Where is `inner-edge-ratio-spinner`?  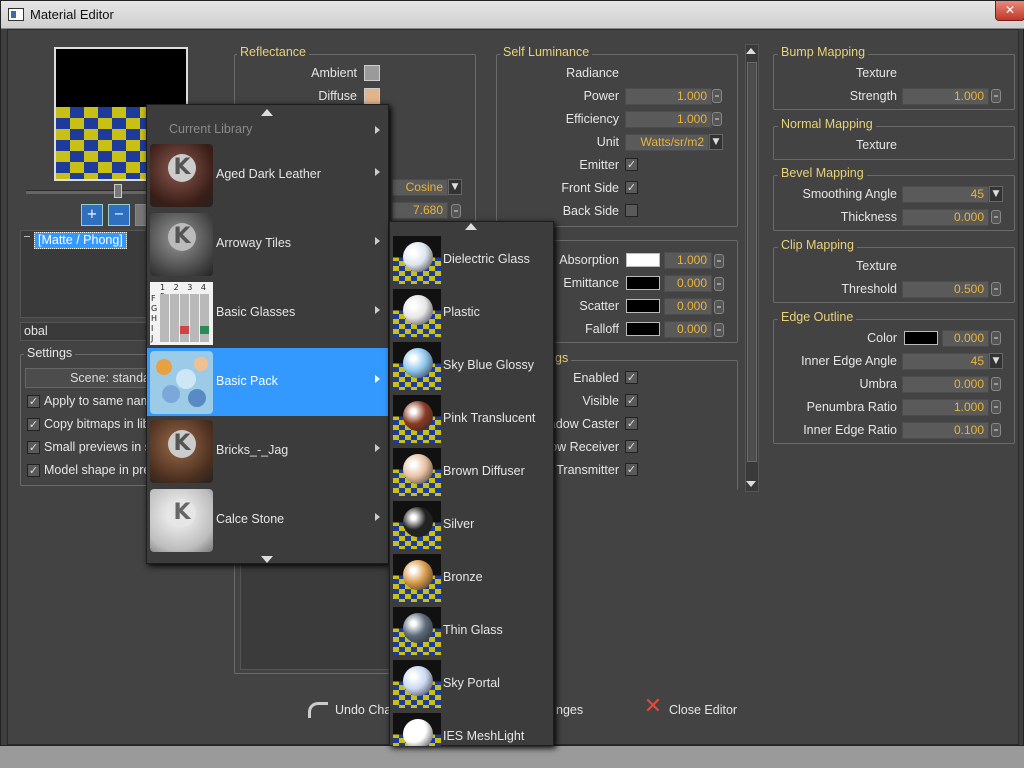 inner-edge-ratio-spinner is located at coordinates (996, 430).